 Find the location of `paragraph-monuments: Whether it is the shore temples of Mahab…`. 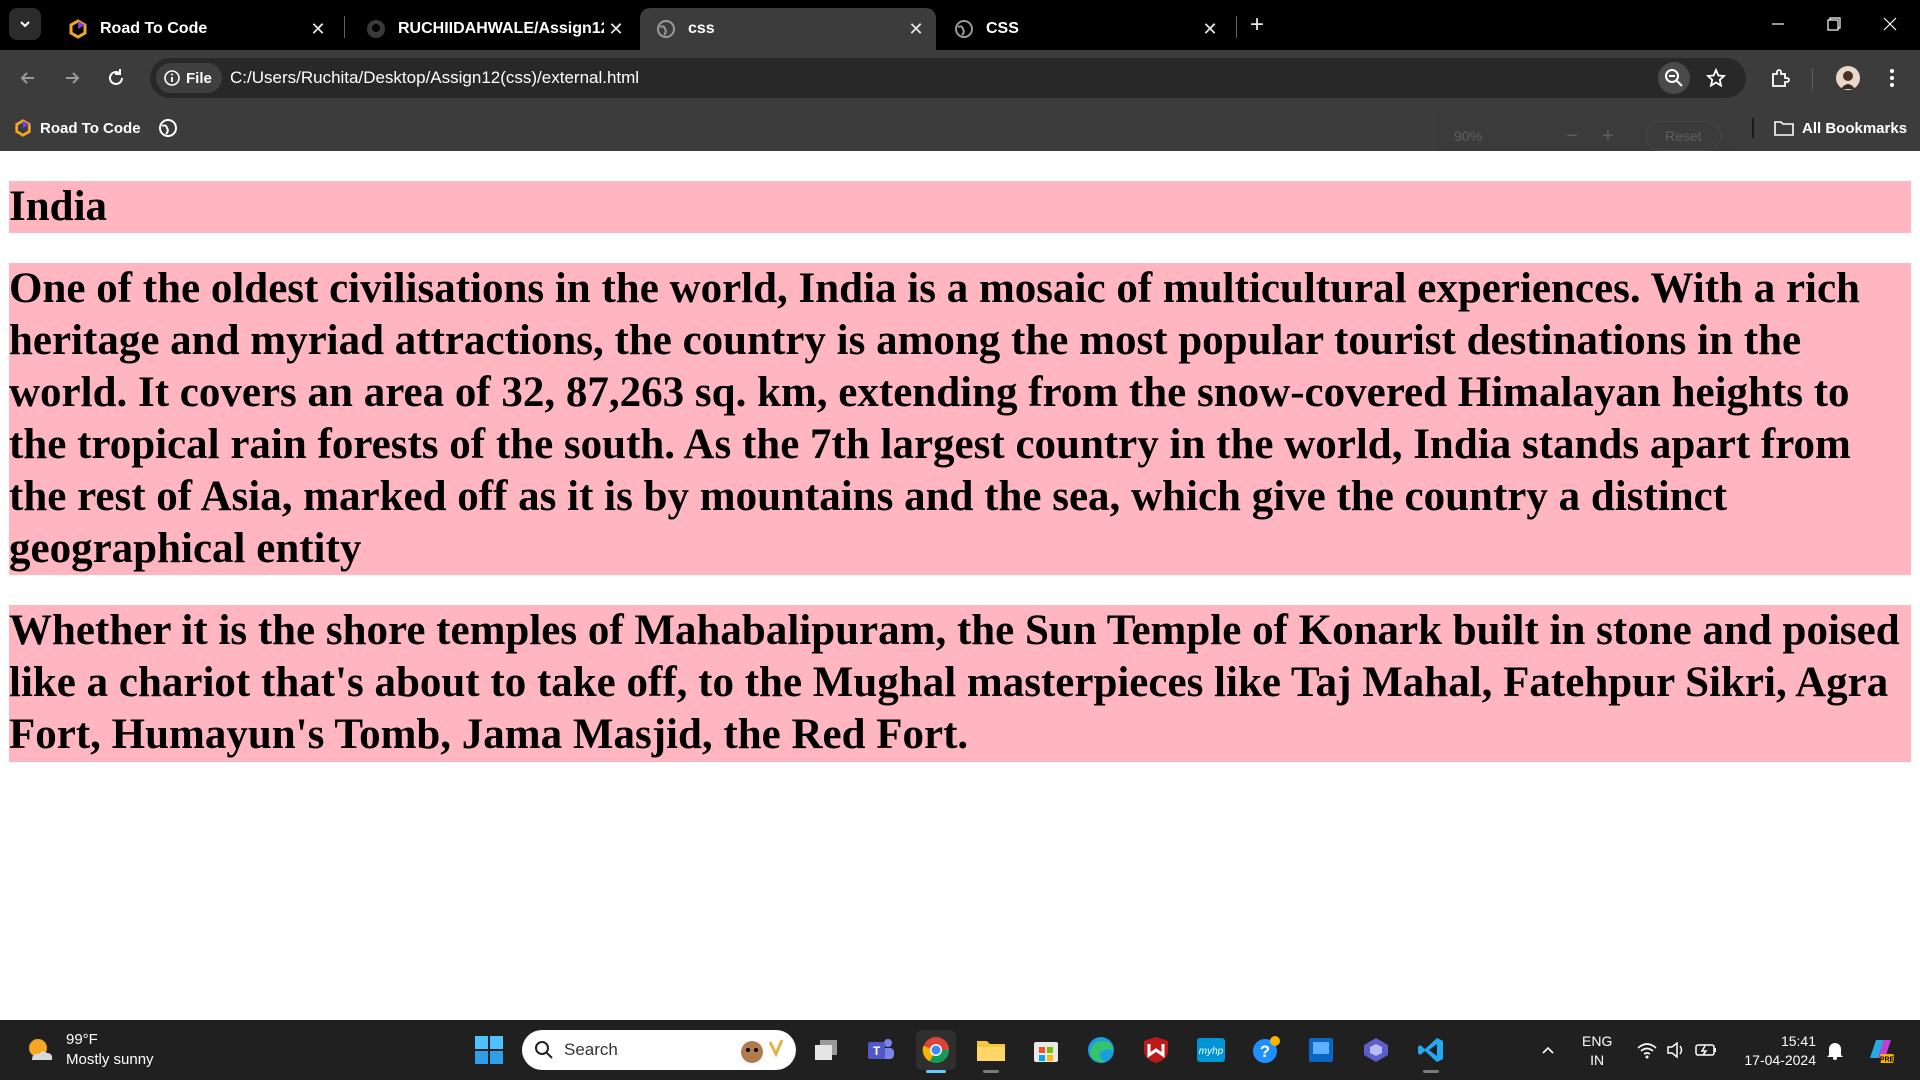

paragraph-monuments: Whether it is the shore temples of Mahab… is located at coordinates (960, 683).